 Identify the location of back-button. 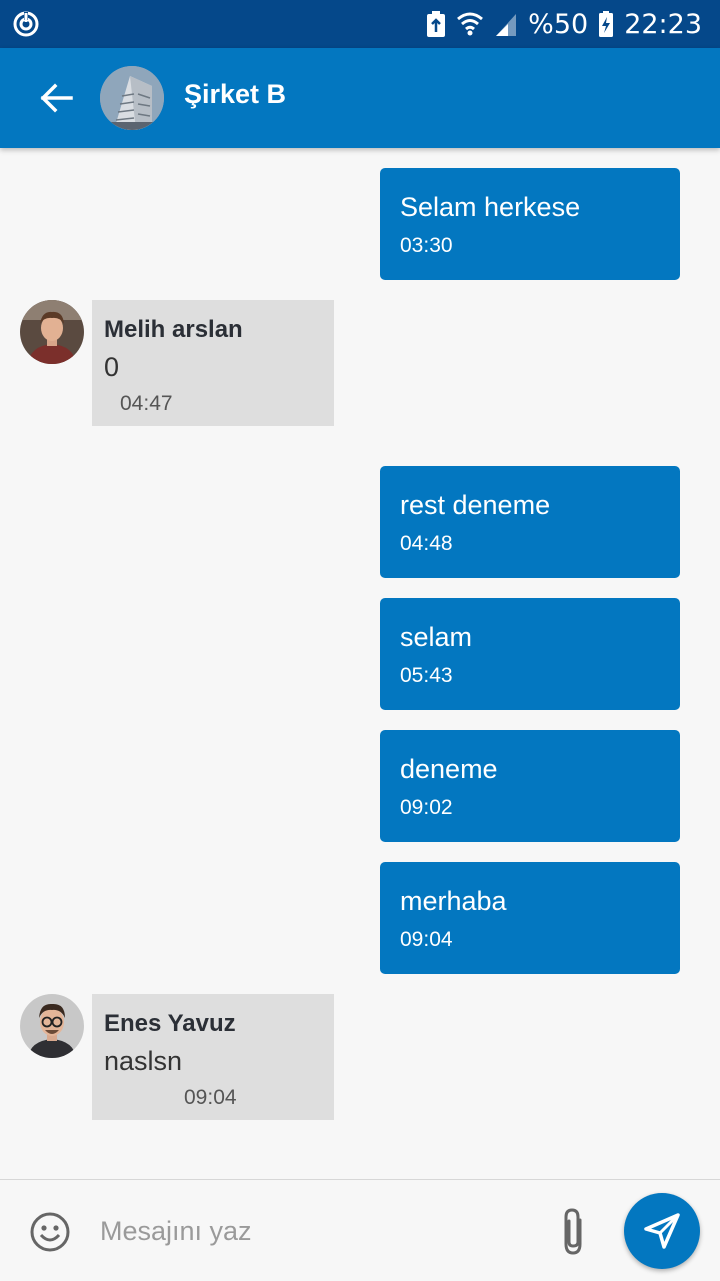
(56, 98).